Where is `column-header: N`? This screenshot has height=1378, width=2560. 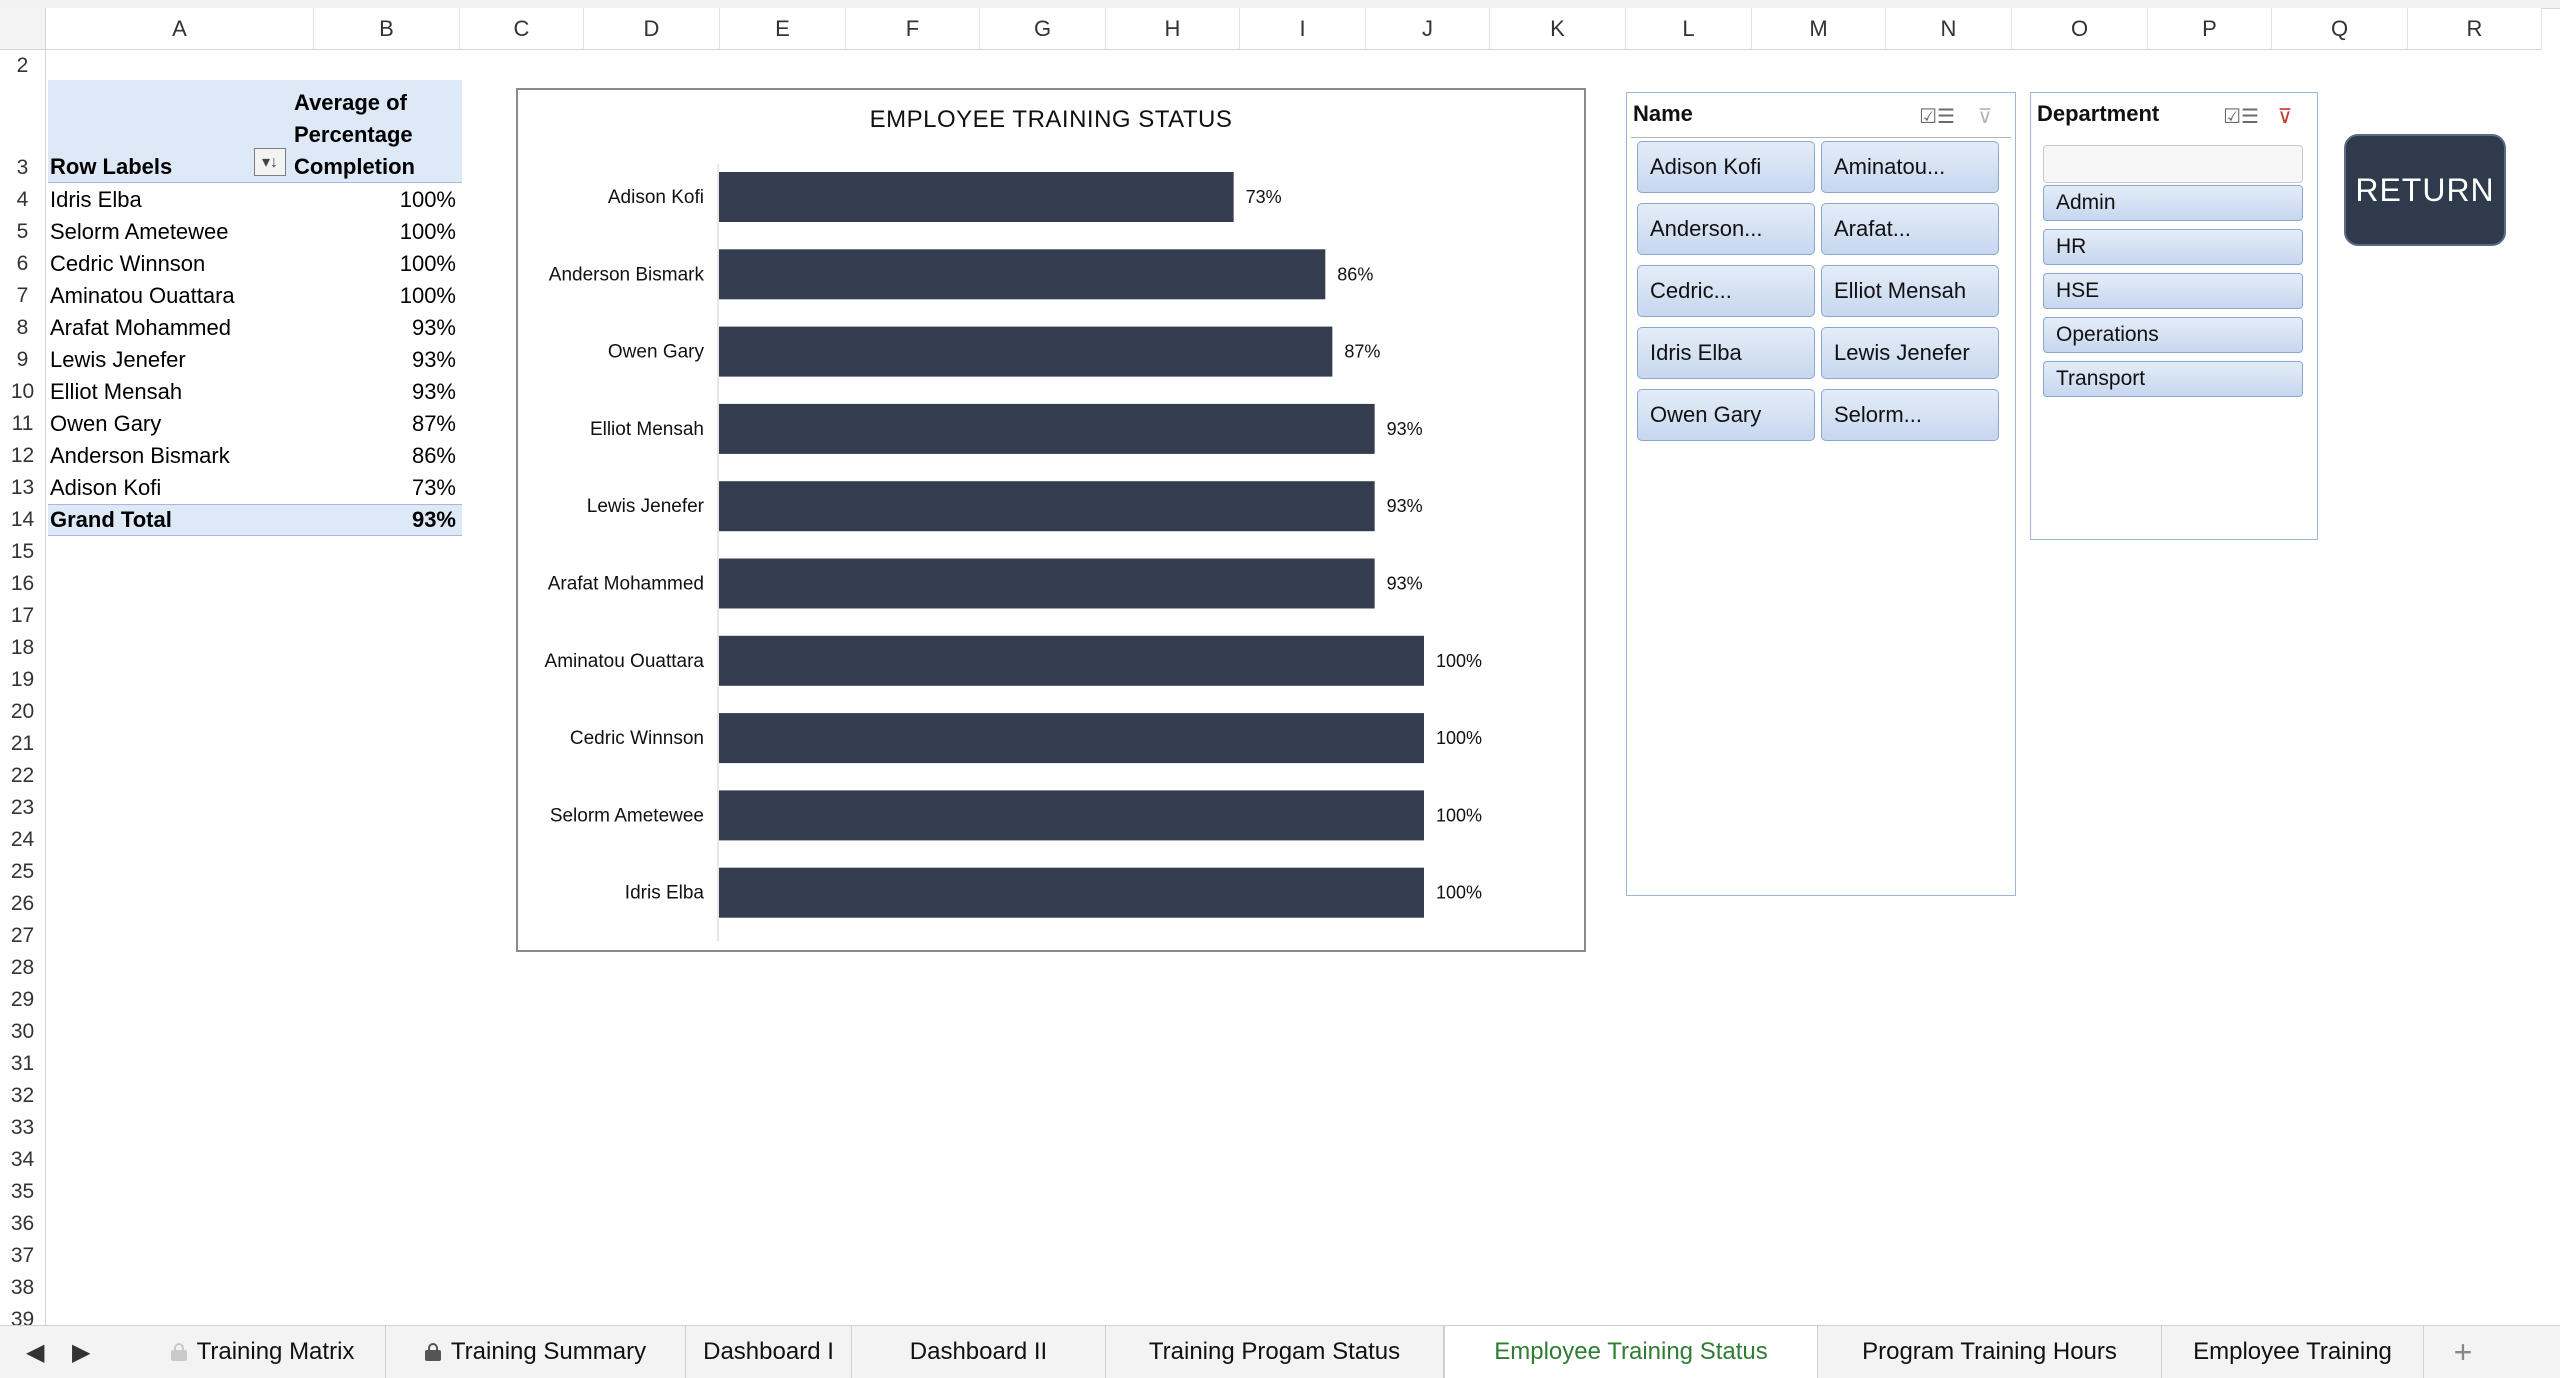 column-header: N is located at coordinates (1949, 29).